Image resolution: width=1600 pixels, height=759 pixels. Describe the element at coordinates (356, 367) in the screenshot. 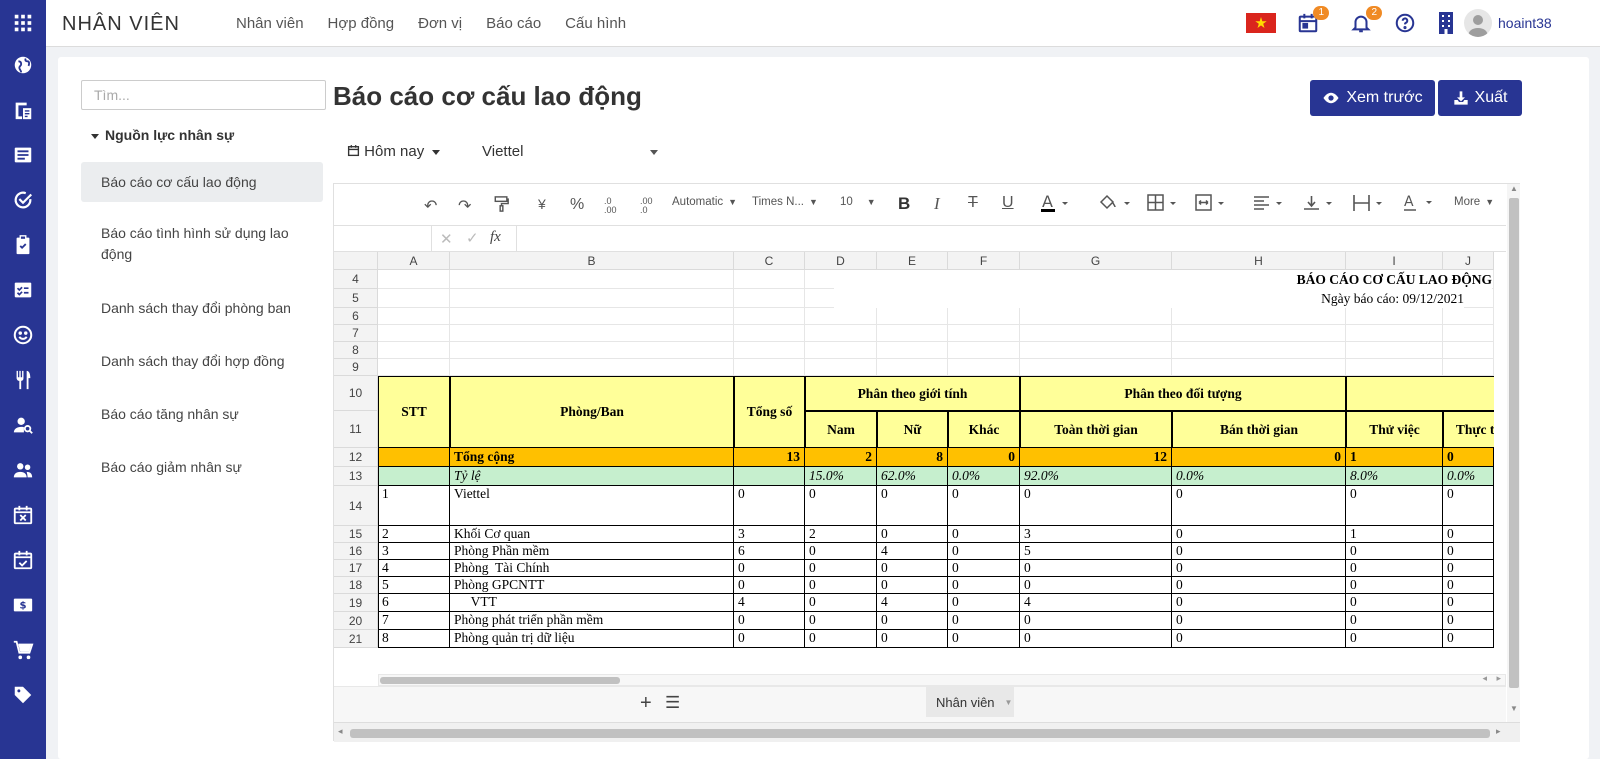

I see `row-header-9: 9` at that location.